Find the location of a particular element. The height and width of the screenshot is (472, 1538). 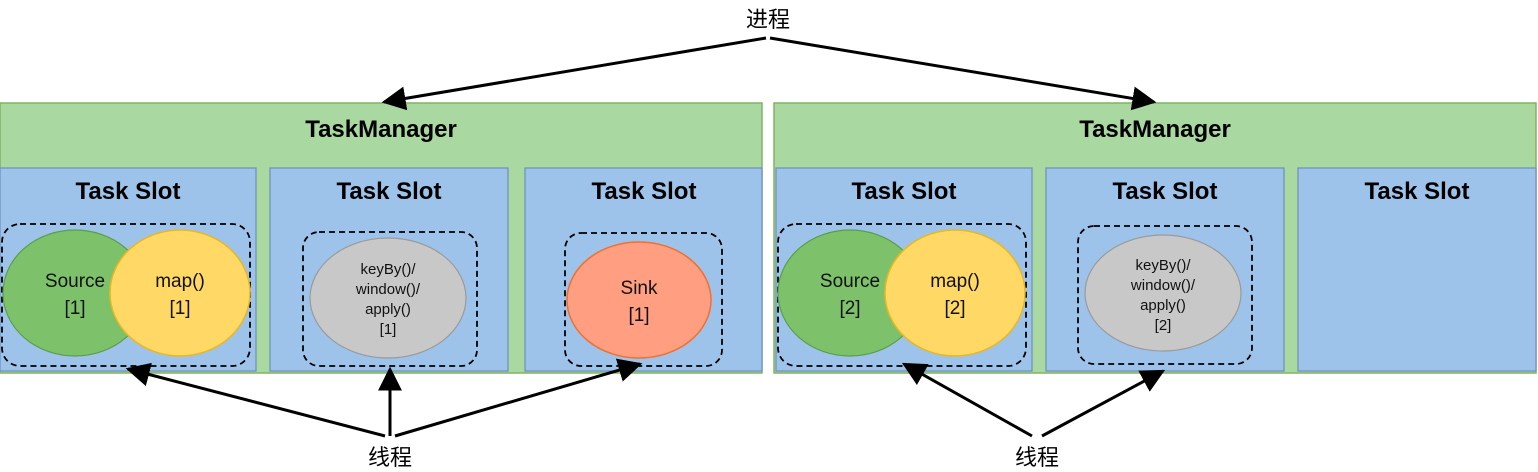

tm1-slot-3: Task Slot Sink [1] is located at coordinates (643, 269).